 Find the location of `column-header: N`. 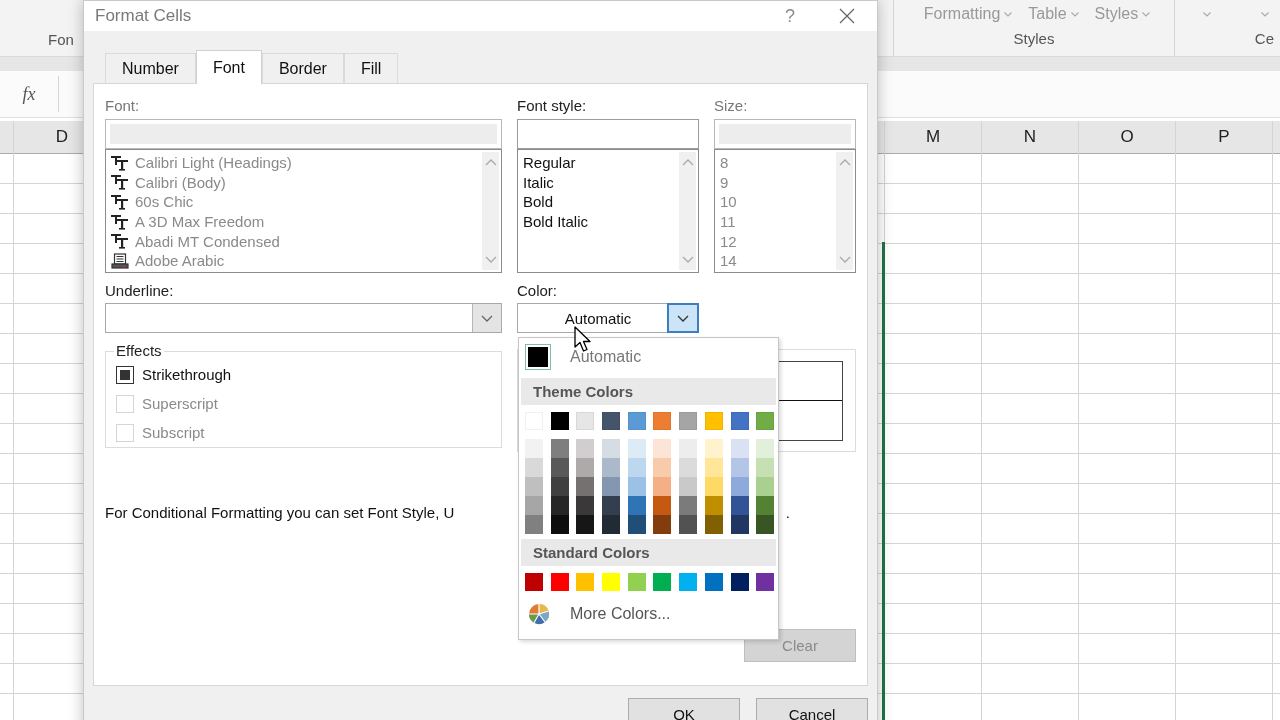

column-header: N is located at coordinates (1030, 137).